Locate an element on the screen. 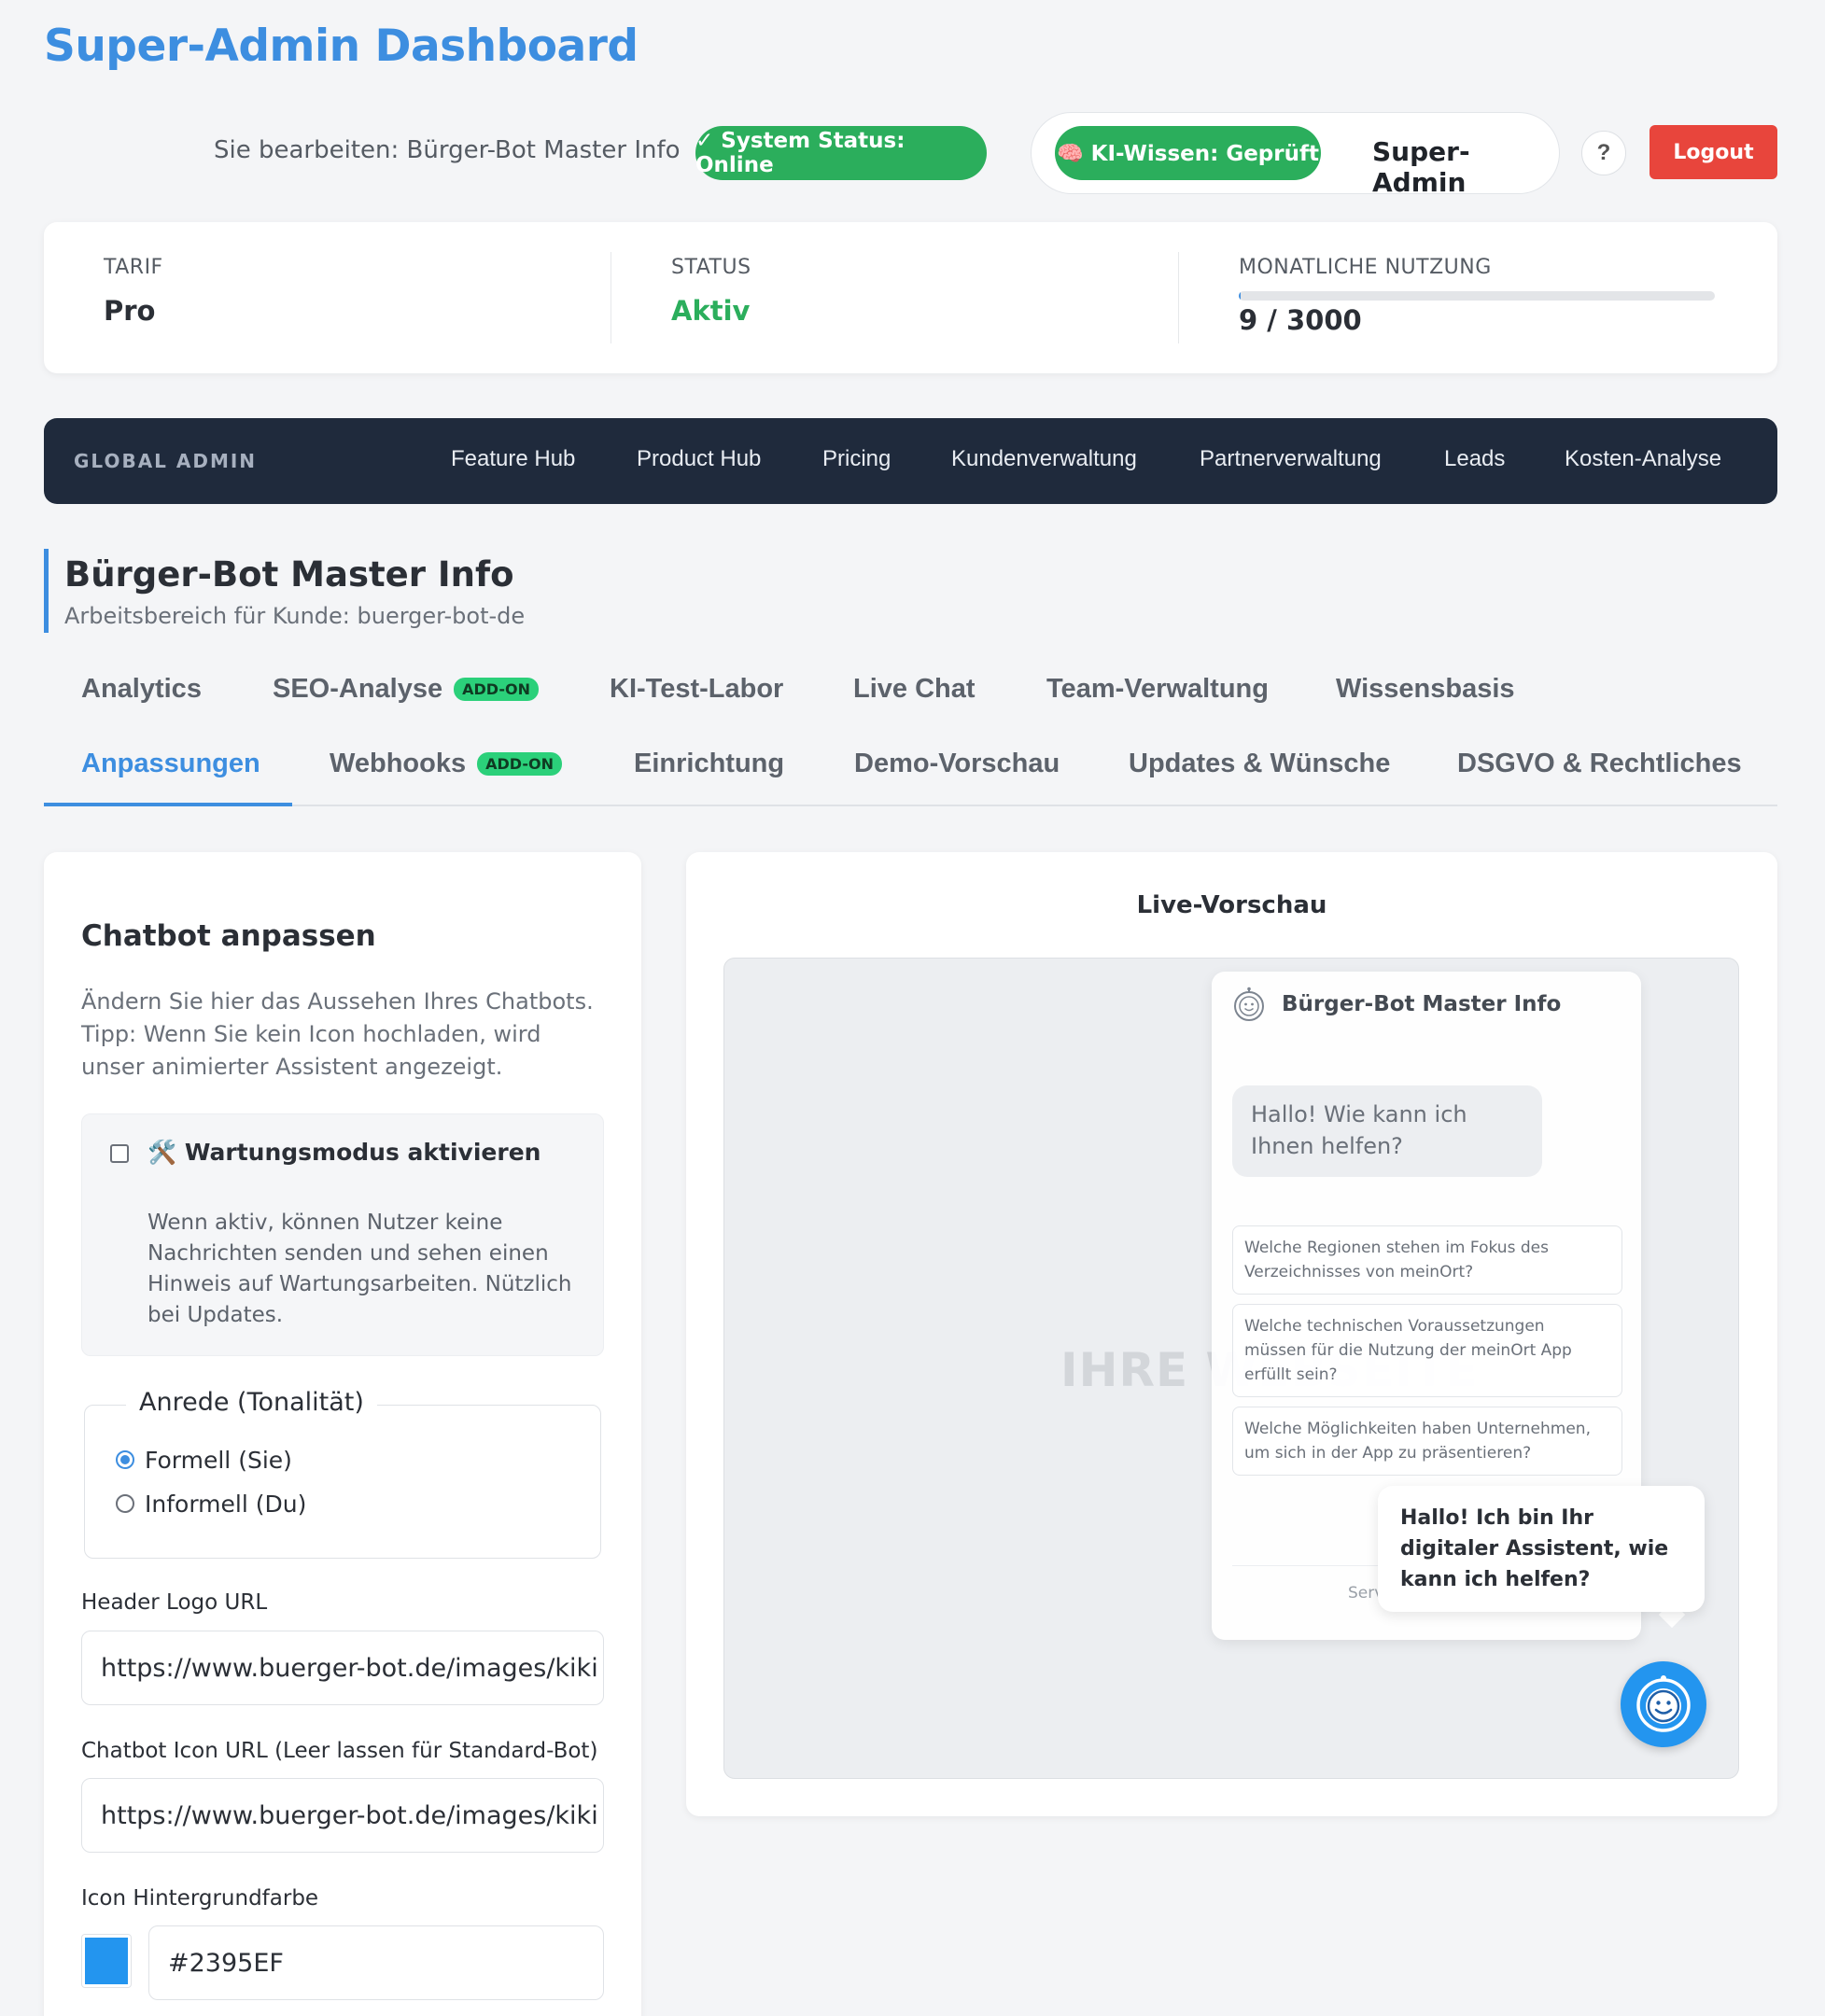 The image size is (1825, 2016). tab-seo-analyse: SEO-Analyse ADD-ON is located at coordinates (406, 689).